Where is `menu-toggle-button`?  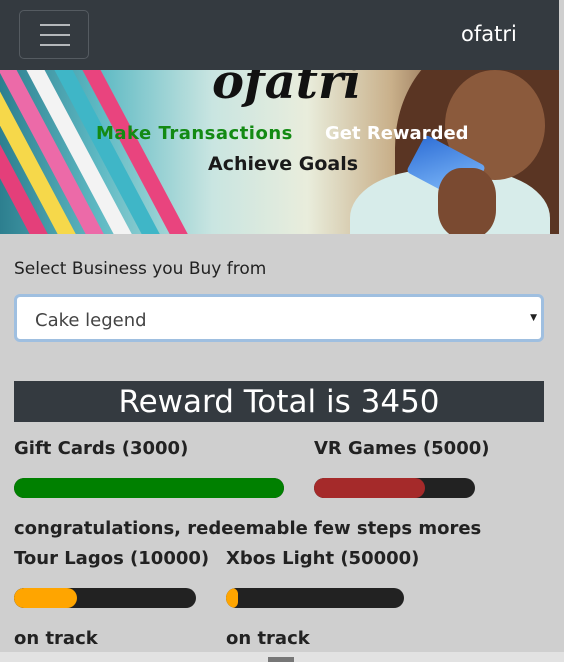 menu-toggle-button is located at coordinates (54, 34).